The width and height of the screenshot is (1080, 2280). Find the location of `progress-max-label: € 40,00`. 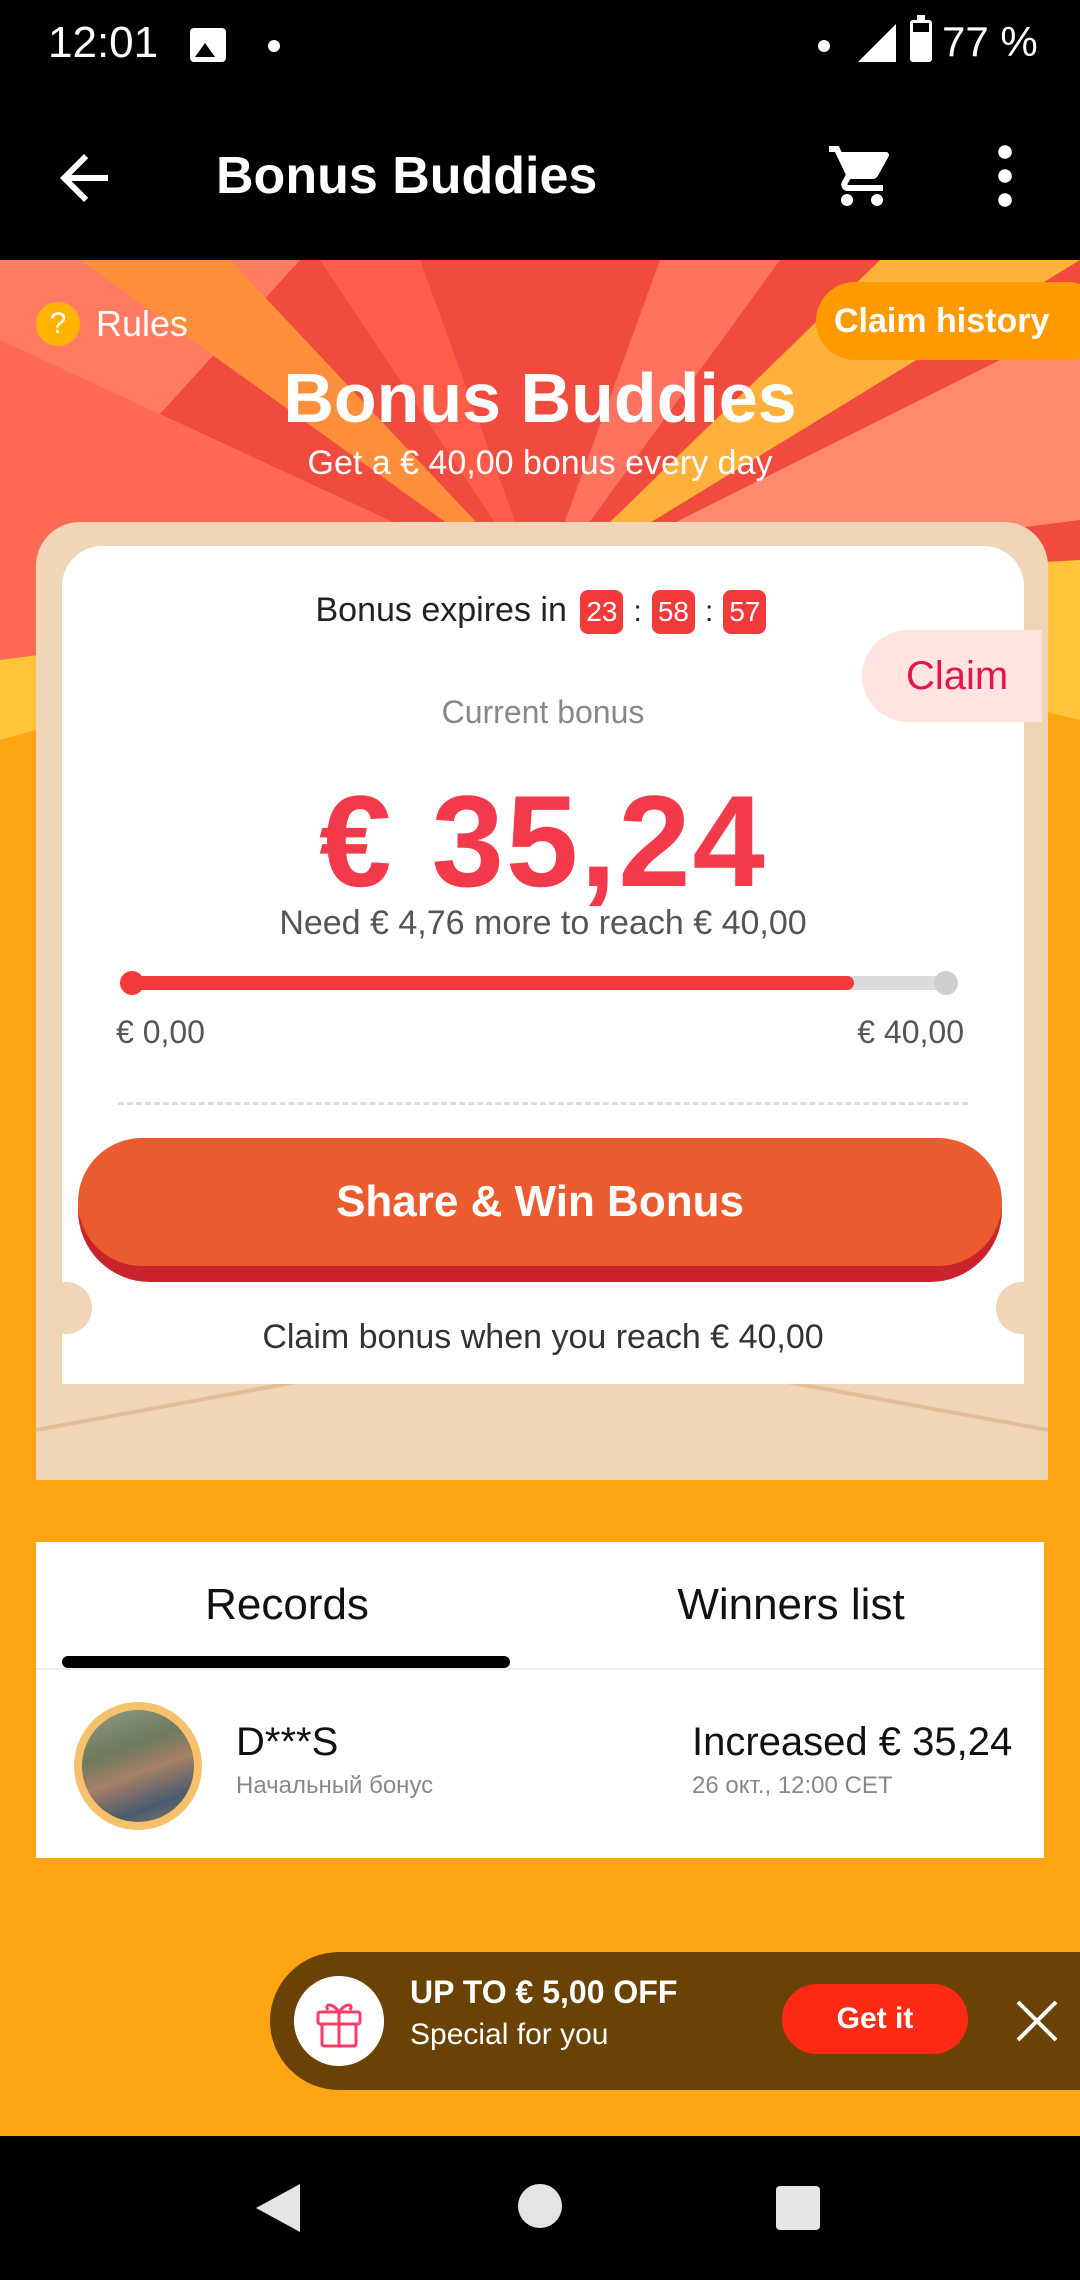

progress-max-label: € 40,00 is located at coordinates (910, 1032).